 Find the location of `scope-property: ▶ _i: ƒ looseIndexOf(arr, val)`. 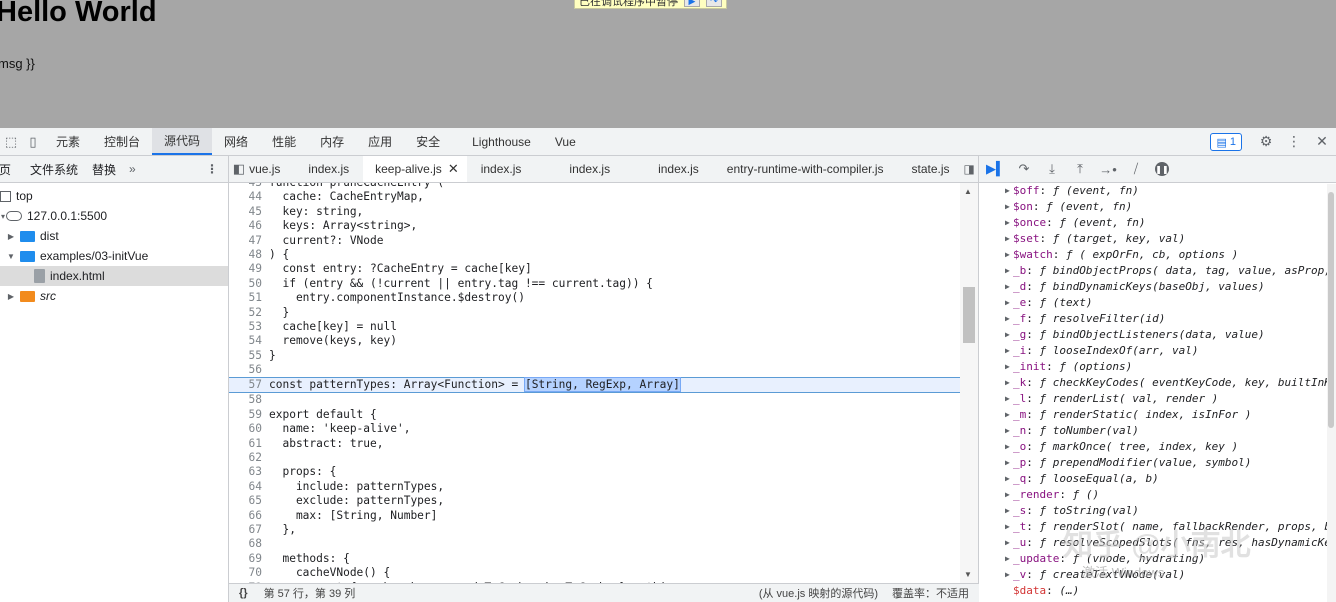

scope-property: ▶ _i: ƒ looseIndexOf(arr, val) is located at coordinates (1153, 351).